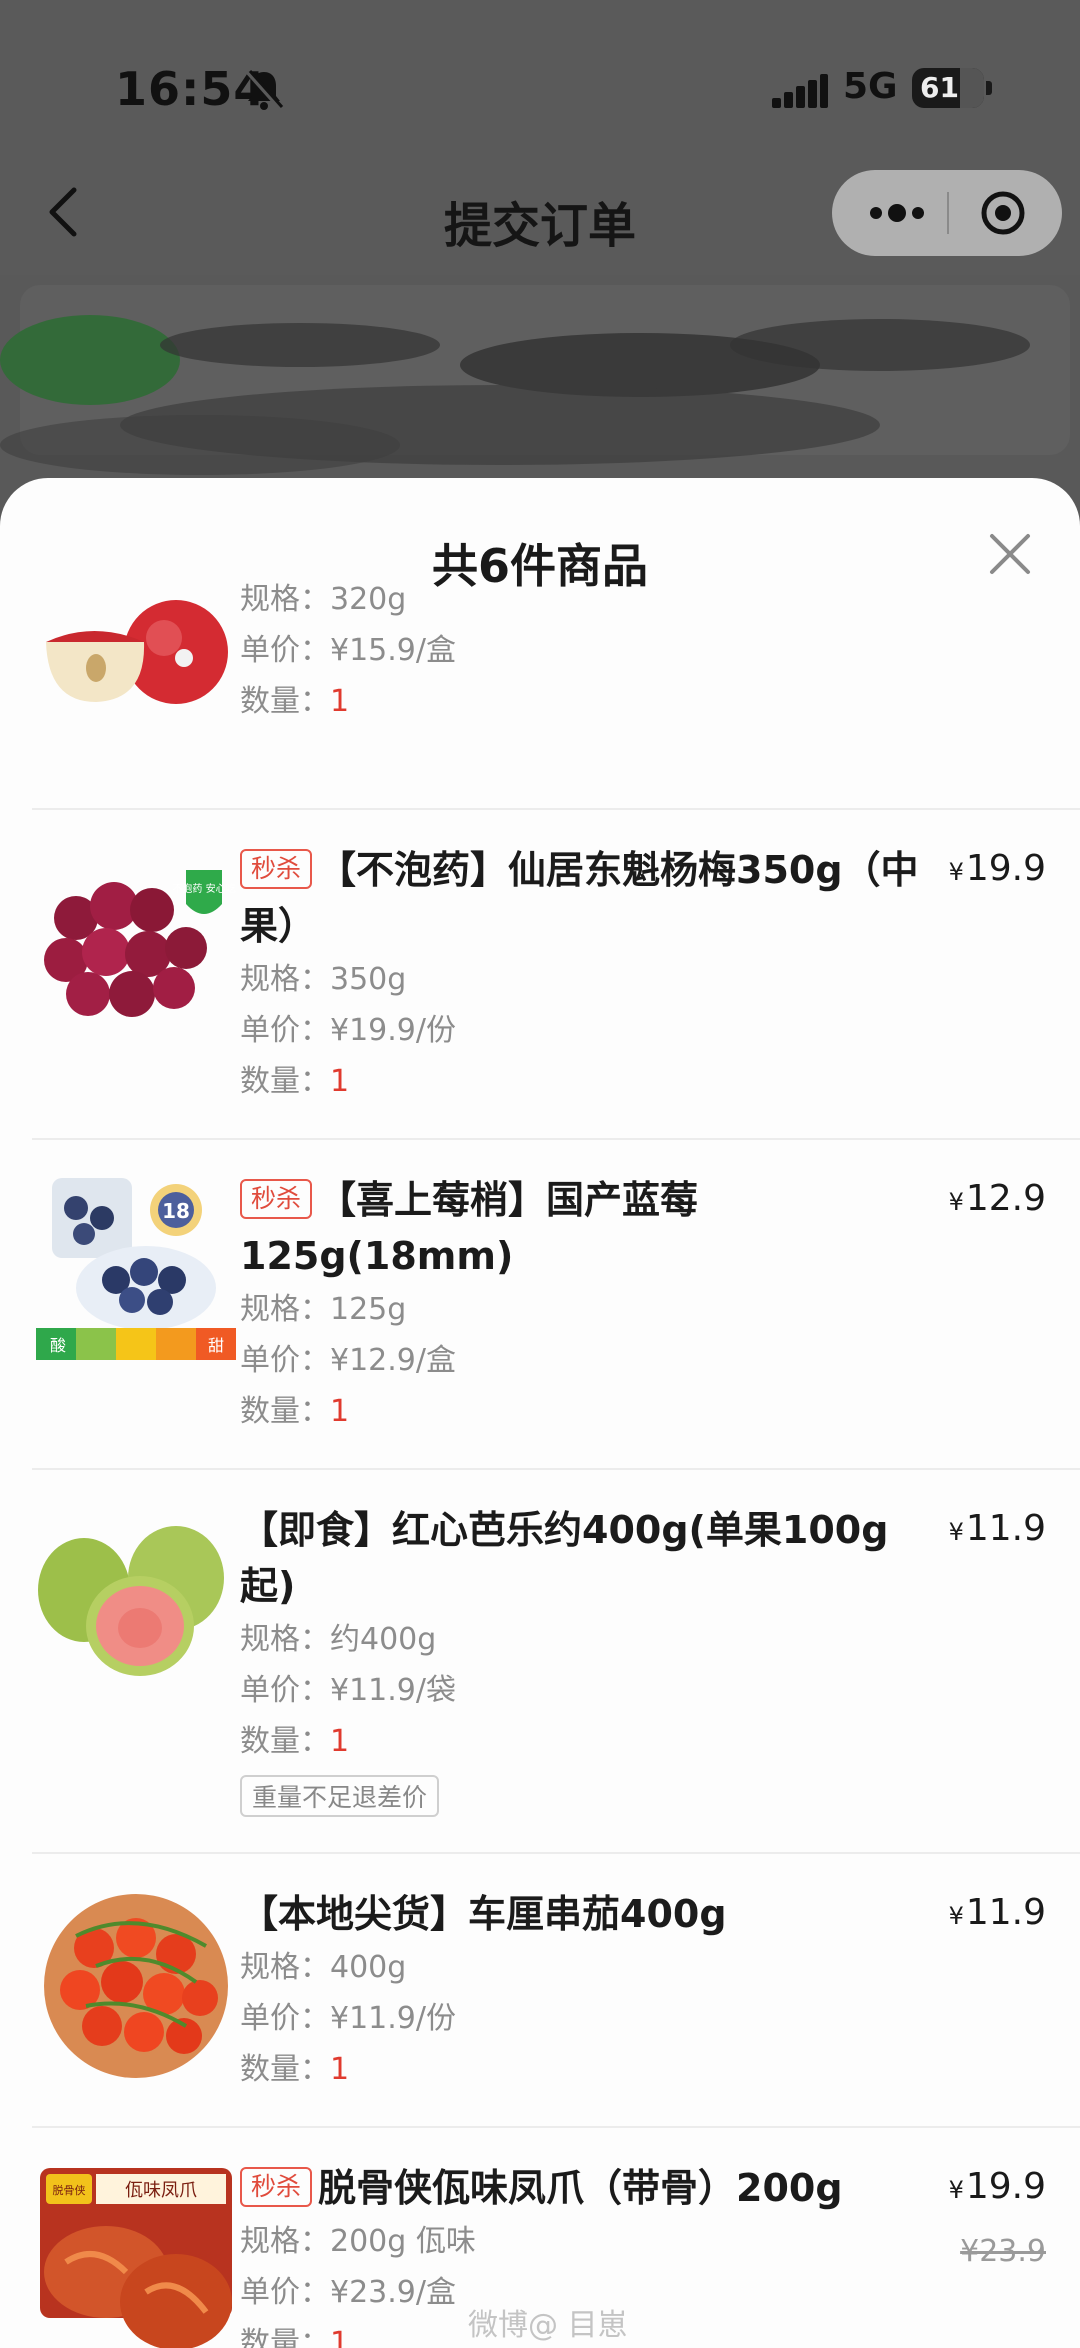 This screenshot has width=1080, height=2348. What do you see at coordinates (368, 979) in the screenshot?
I see `item-spec: 350g` at bounding box center [368, 979].